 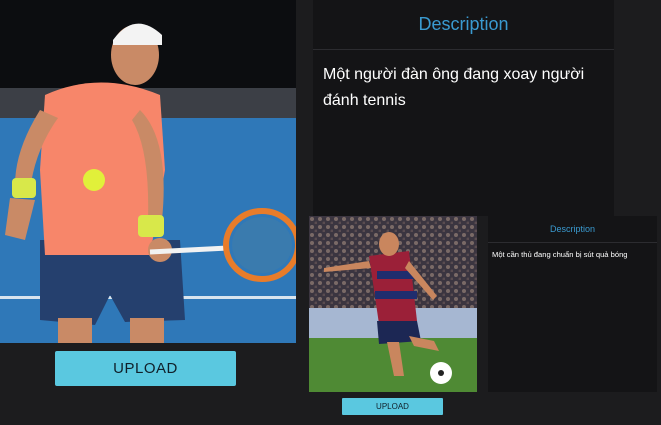 I want to click on panel-gap, so click(x=637, y=108).